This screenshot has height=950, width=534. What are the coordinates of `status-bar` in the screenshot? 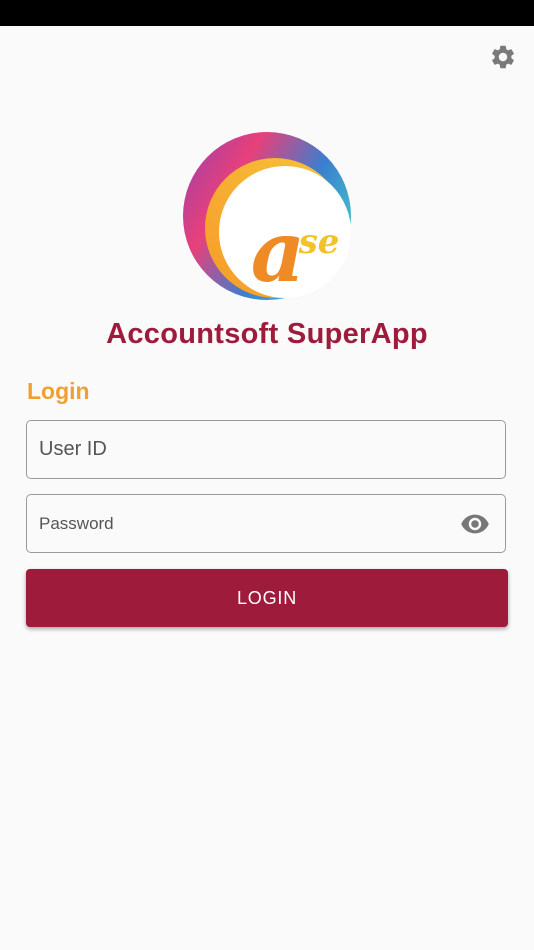 It's located at (267, 13).